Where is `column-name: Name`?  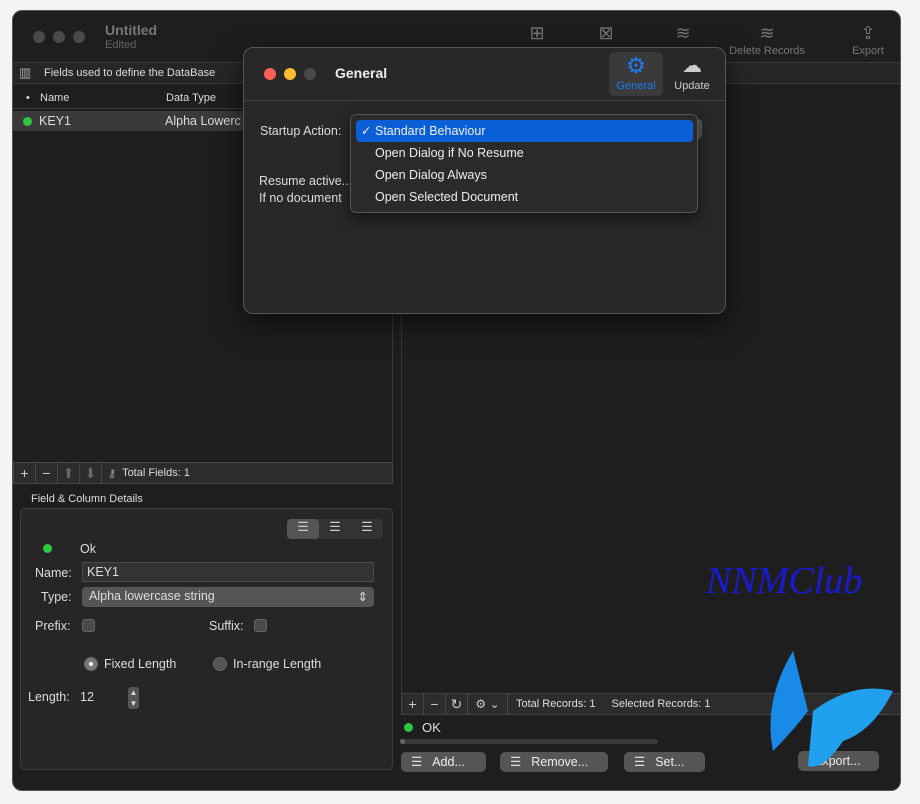
column-name: Name is located at coordinates (54, 98).